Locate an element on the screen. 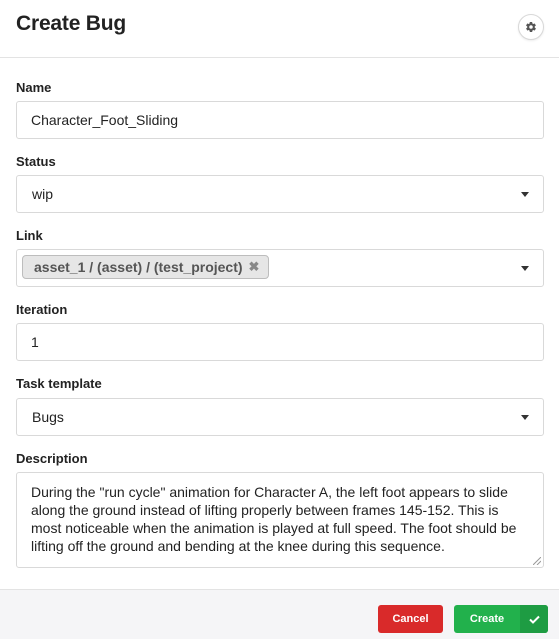 Image resolution: width=559 pixels, height=639 pixels. dialog-header: Create Bug is located at coordinates (279, 29).